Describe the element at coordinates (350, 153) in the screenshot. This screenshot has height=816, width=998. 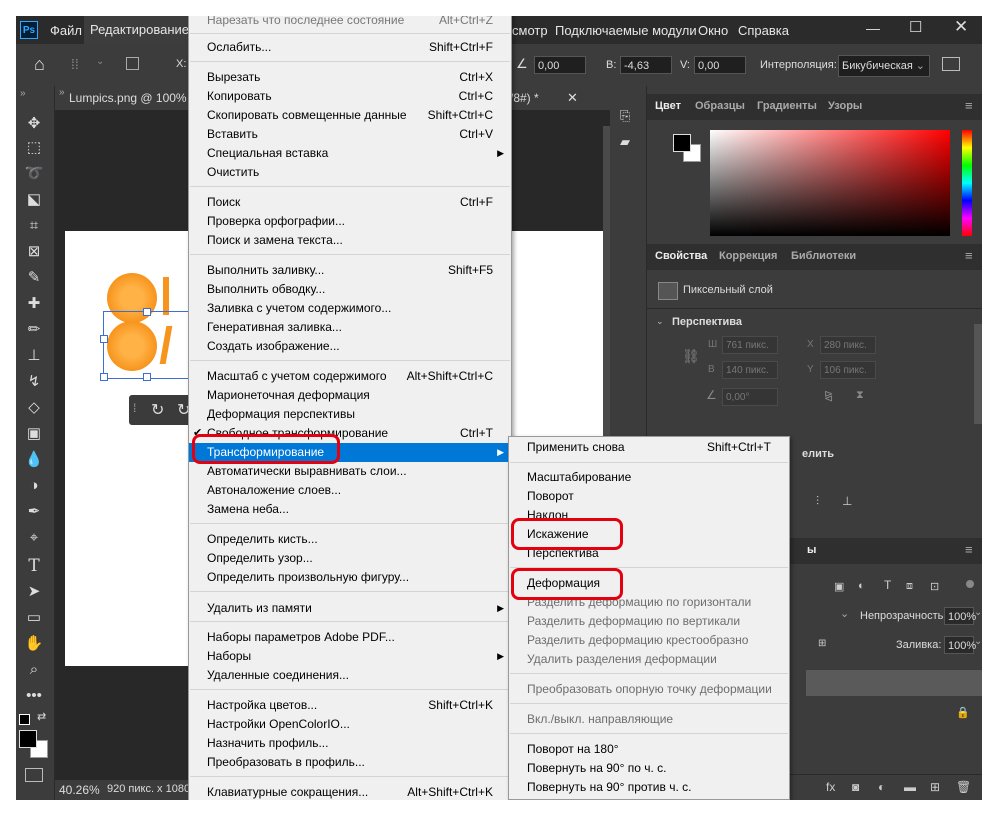
I see `menu-item-paste-special: Специальная вставка ▶` at that location.